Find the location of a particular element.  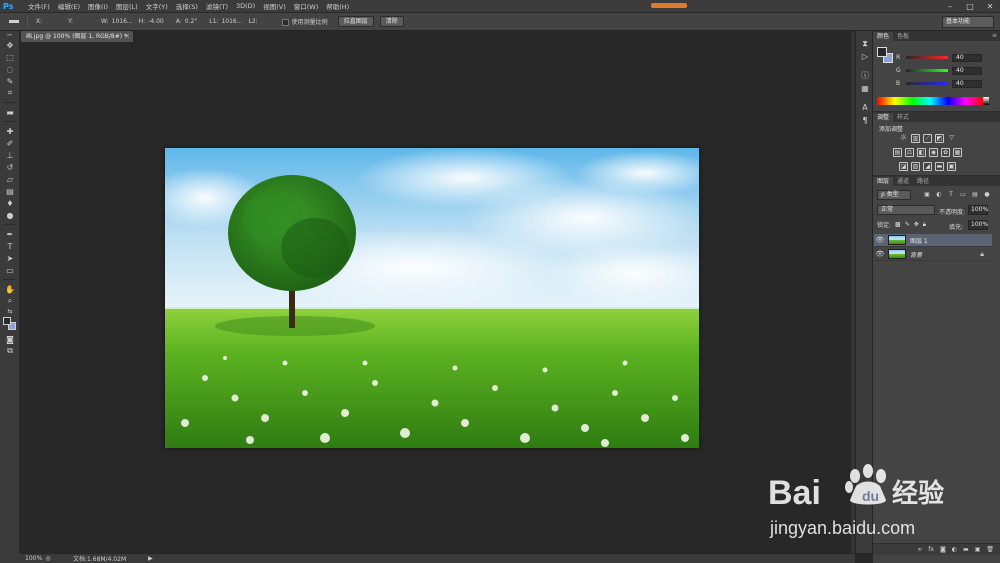

info-panel-icon: ⓘ is located at coordinates (865, 75).